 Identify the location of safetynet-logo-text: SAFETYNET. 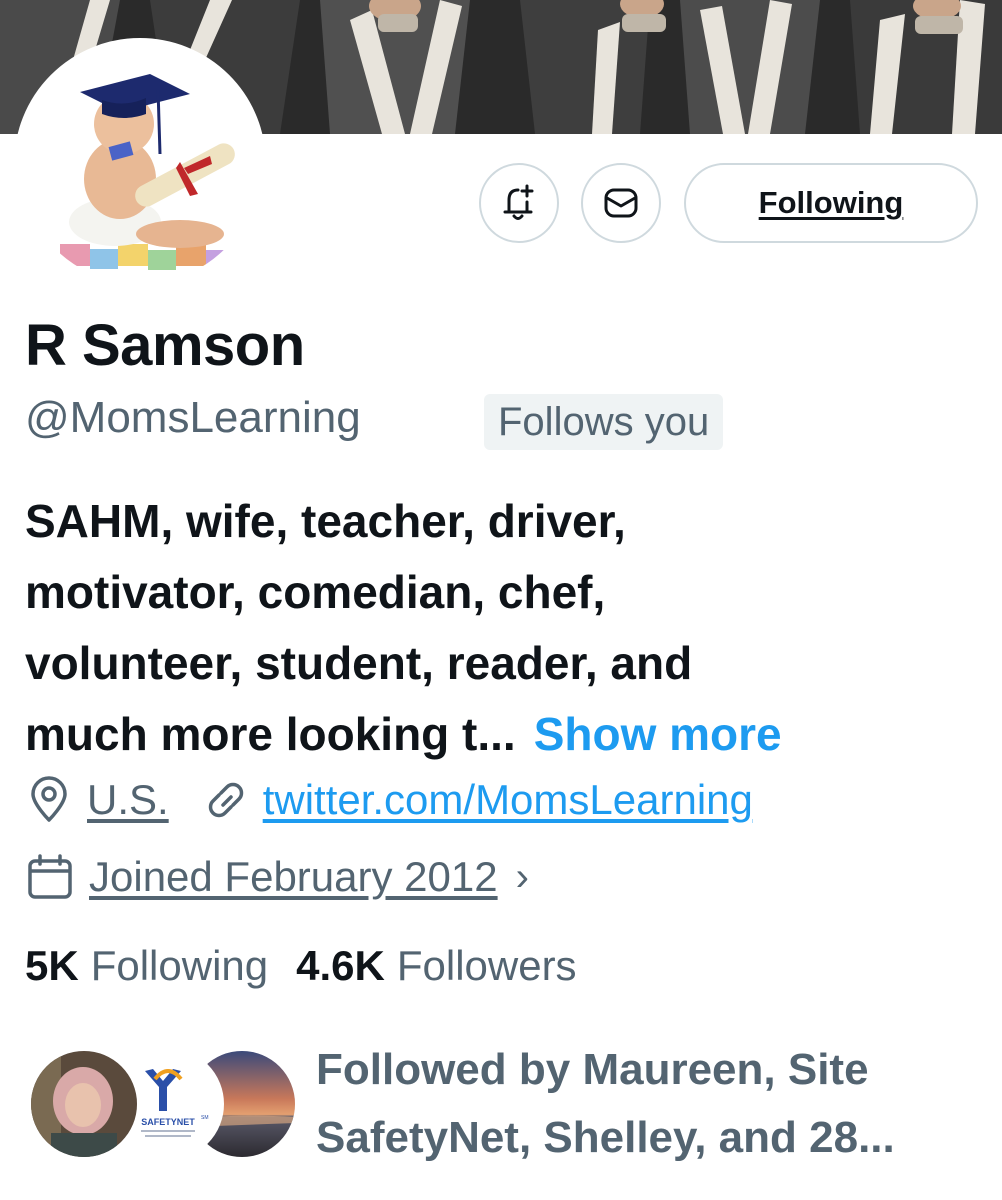
(168, 1122).